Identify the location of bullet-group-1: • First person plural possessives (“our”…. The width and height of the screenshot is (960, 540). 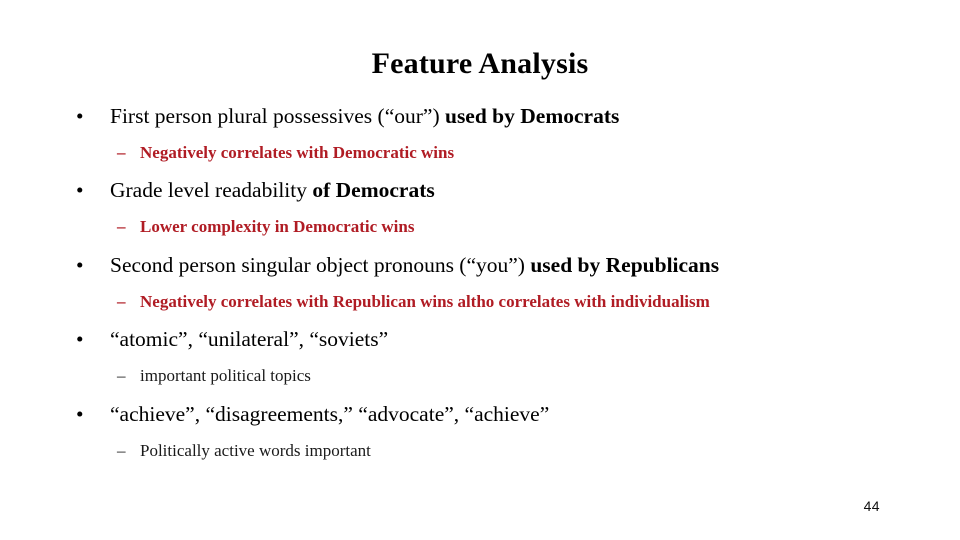
(480, 133).